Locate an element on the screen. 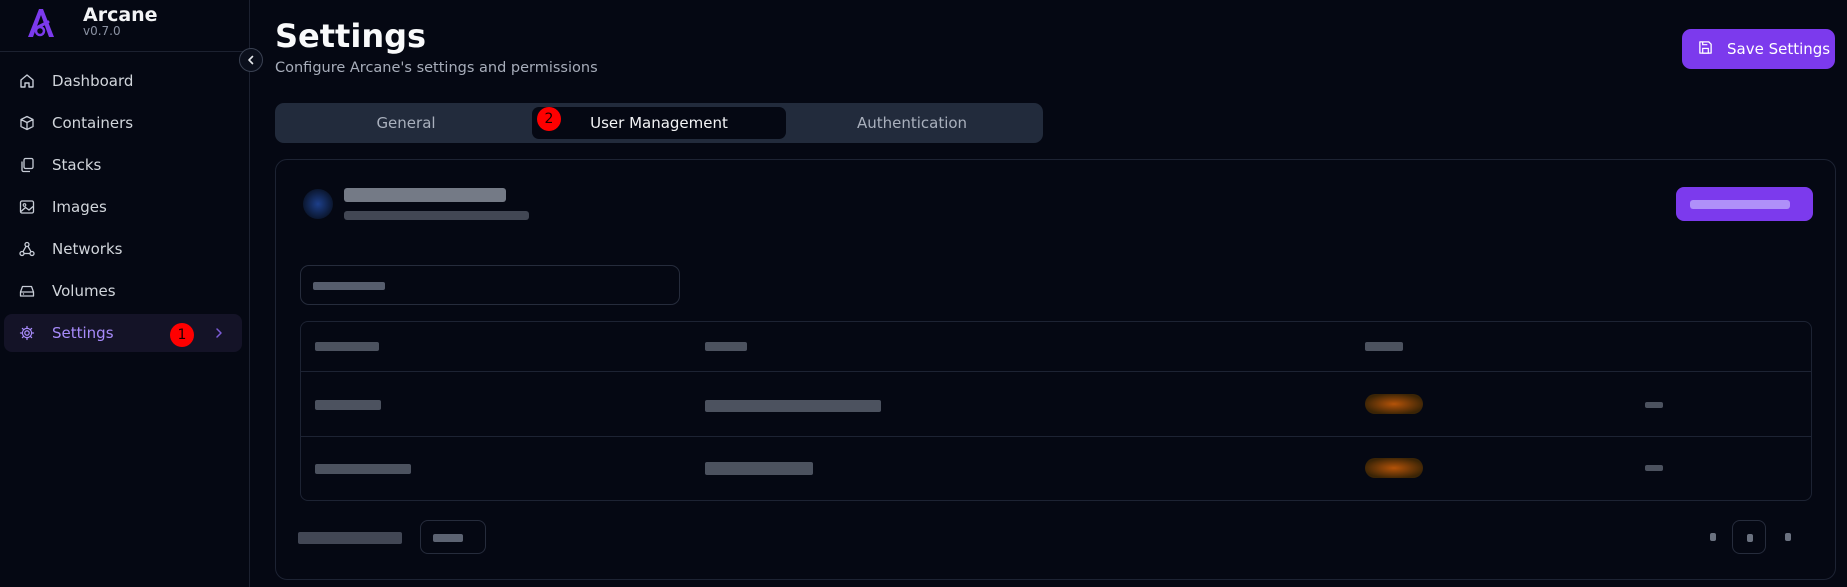 This screenshot has width=1847, height=587. card-title-redacted is located at coordinates (425, 195).